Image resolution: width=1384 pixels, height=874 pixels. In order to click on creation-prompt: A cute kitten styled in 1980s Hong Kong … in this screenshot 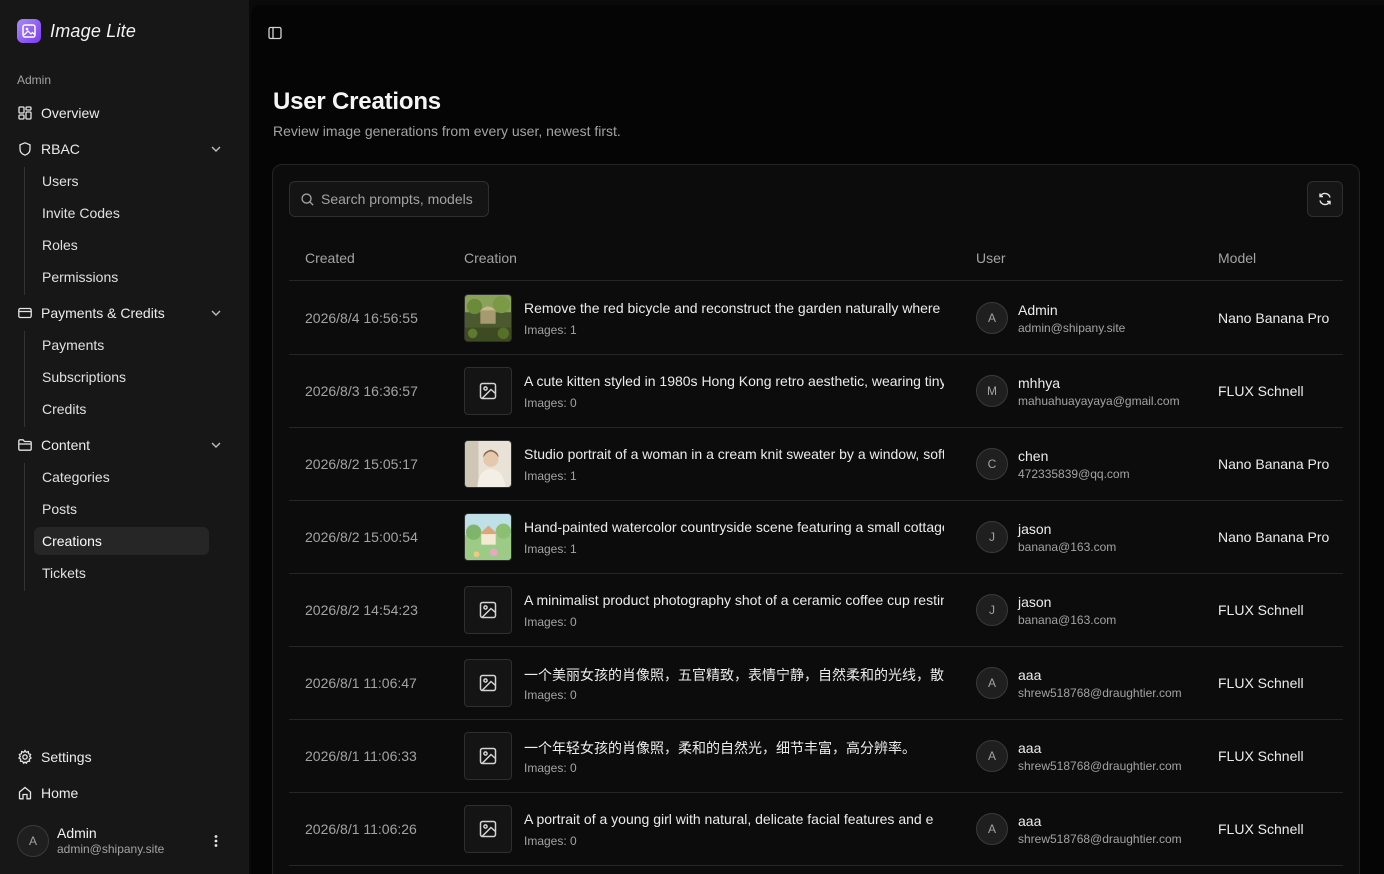, I will do `click(734, 381)`.